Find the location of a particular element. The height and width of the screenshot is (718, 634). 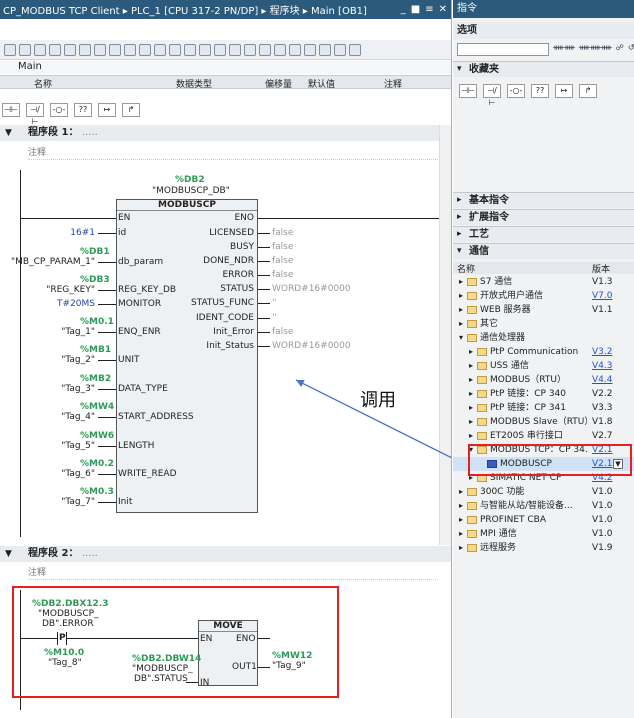

favorites-toolbar: ⊣⊢ ⊣/⊢ -○- ?? ↦ ↱ is located at coordinates (528, 95).